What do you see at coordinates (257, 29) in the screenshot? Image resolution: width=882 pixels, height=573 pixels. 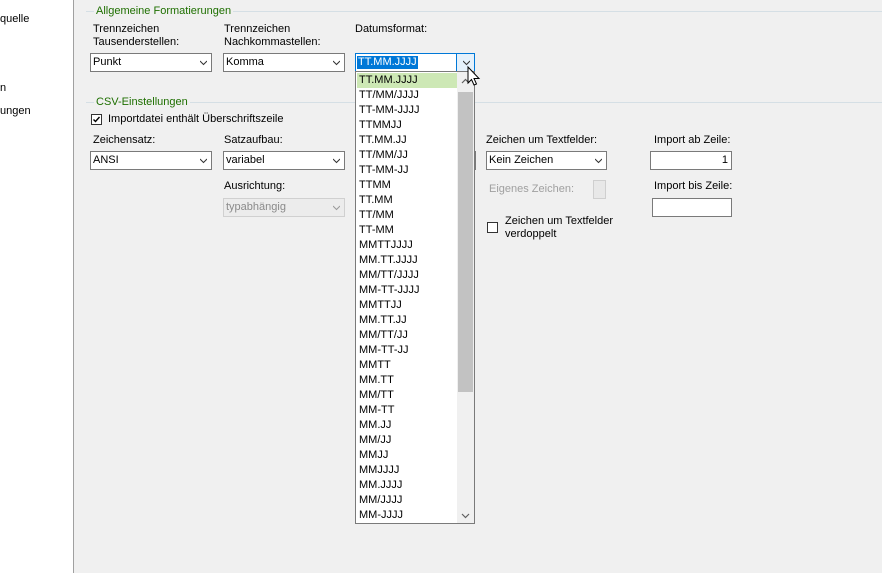 I see `decimal-separator-label: Trennzeichen` at bounding box center [257, 29].